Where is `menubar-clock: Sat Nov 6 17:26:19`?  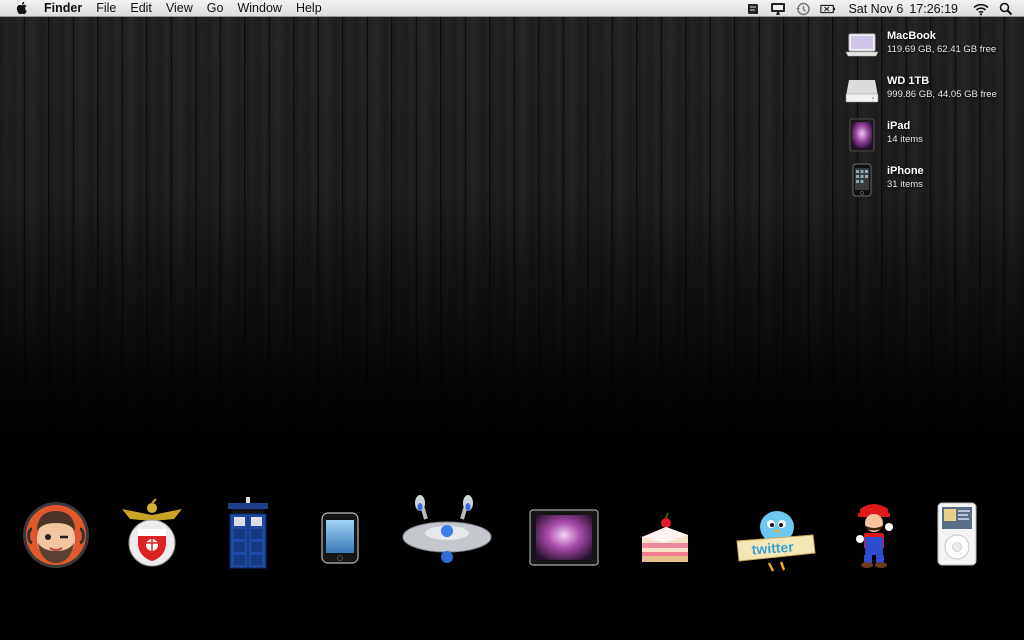 menubar-clock: Sat Nov 6 17:26:19 is located at coordinates (906, 9).